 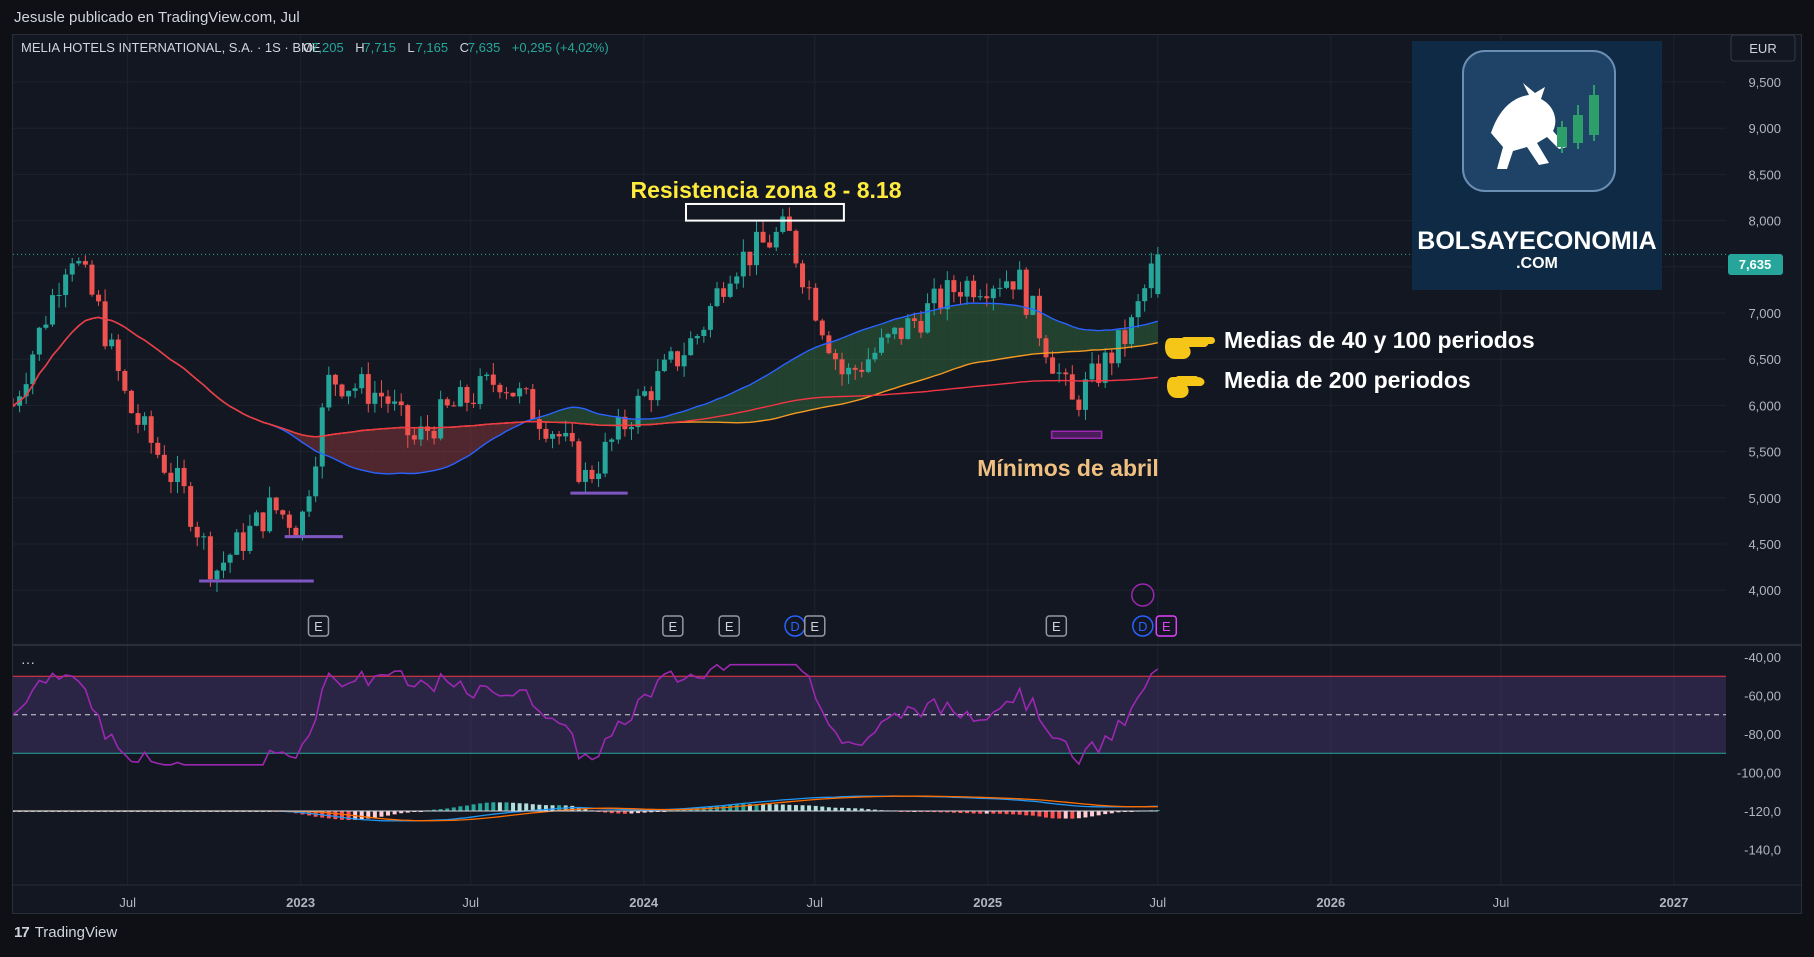 What do you see at coordinates (742, 610) in the screenshot?
I see `event-markers: EEEDEEDE` at bounding box center [742, 610].